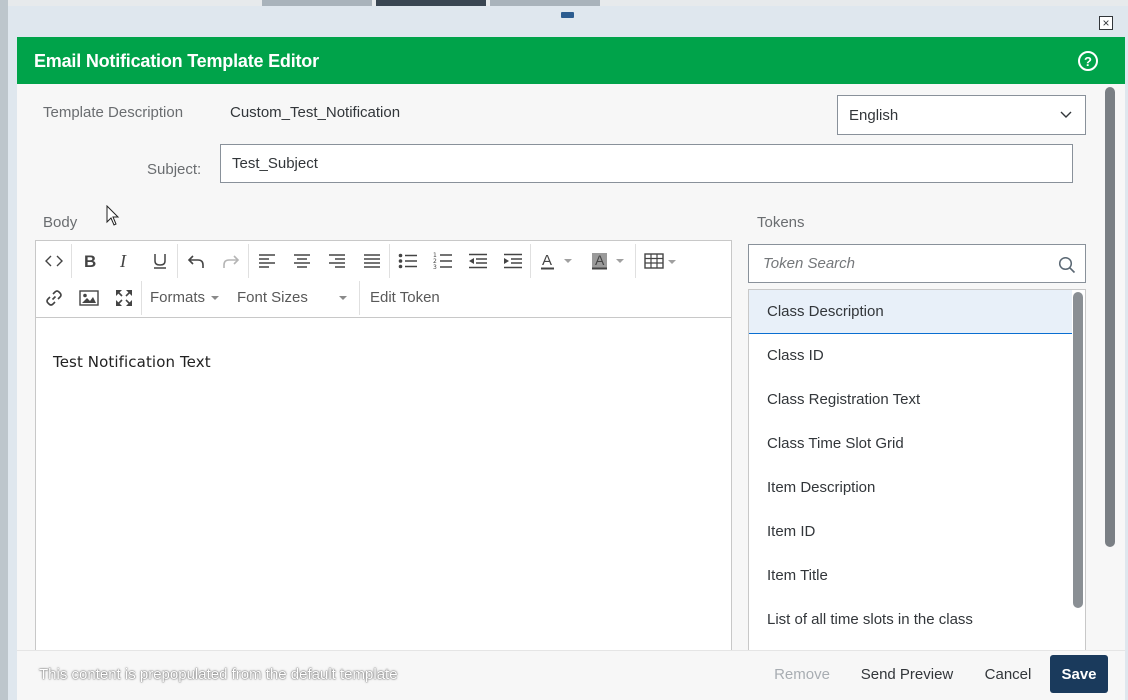 Image resolution: width=1128 pixels, height=700 pixels. I want to click on indent-button, so click(512, 261).